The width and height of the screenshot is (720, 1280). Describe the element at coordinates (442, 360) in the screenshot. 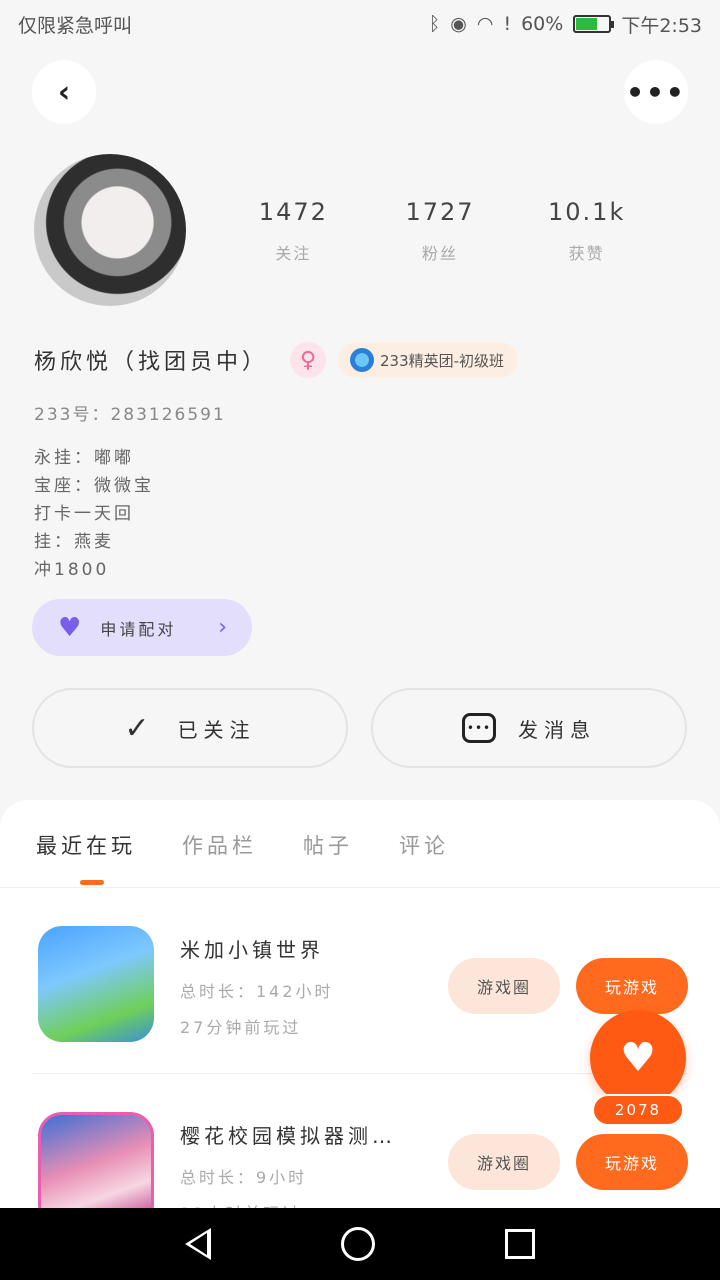

I see `group-tag-label: 233精英团-初级班` at that location.